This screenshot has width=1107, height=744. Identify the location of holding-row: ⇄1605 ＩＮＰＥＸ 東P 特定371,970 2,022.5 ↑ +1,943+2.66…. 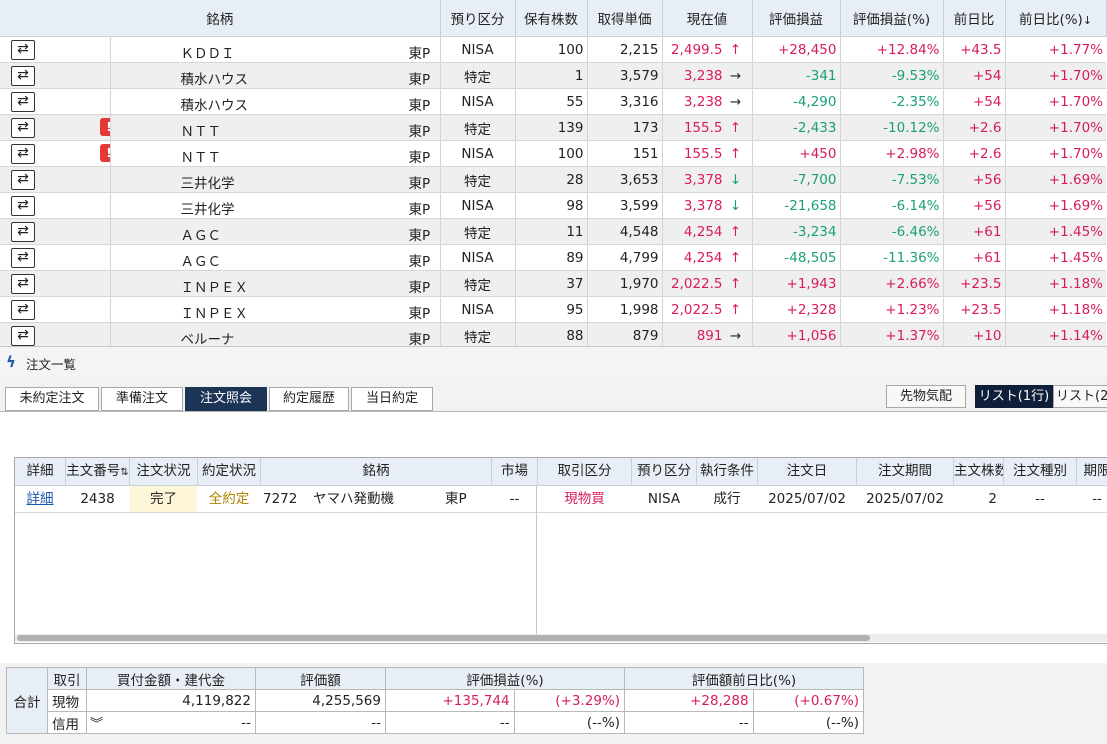
(553, 283).